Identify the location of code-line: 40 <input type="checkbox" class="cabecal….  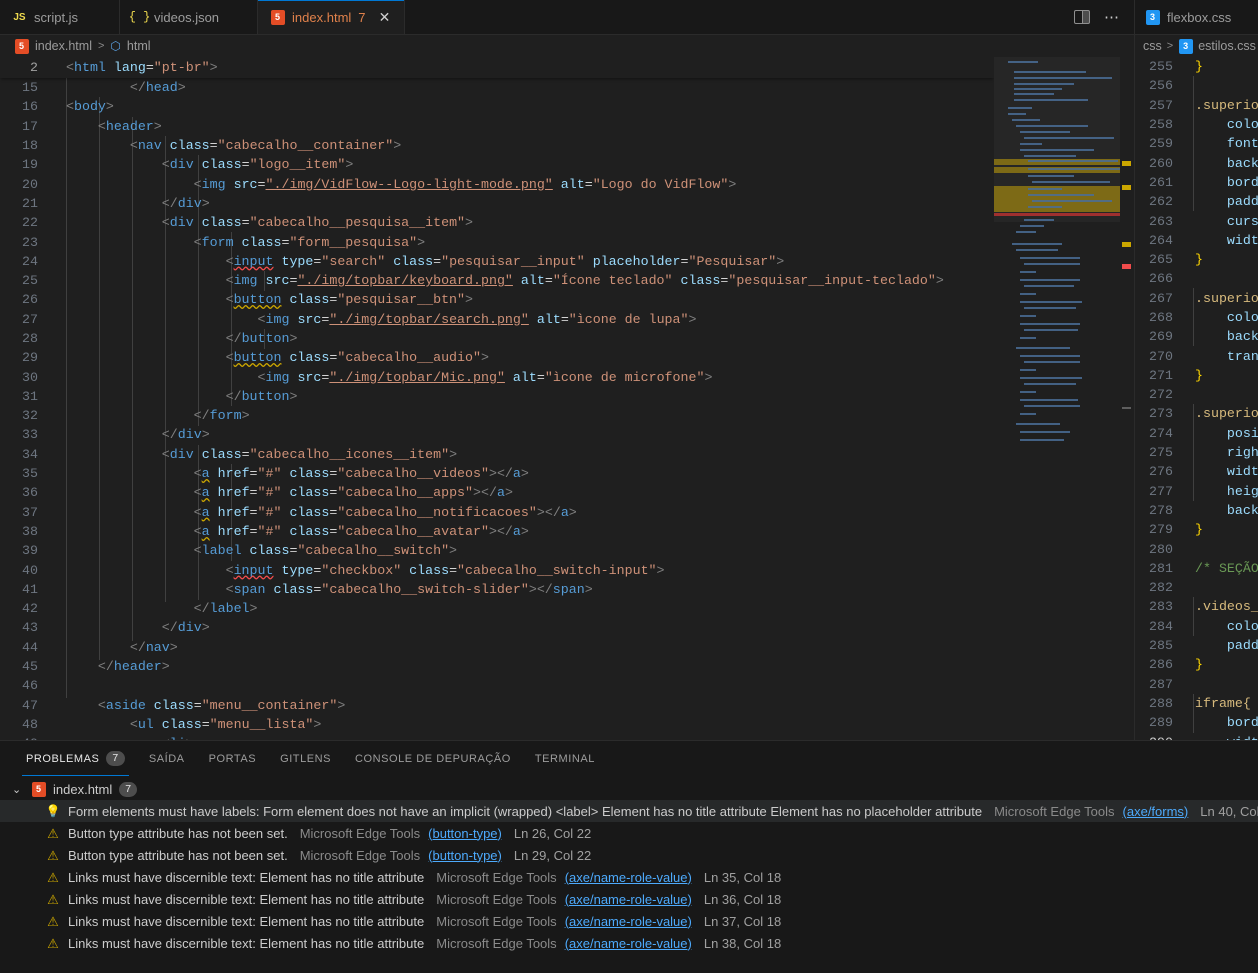
(497, 569).